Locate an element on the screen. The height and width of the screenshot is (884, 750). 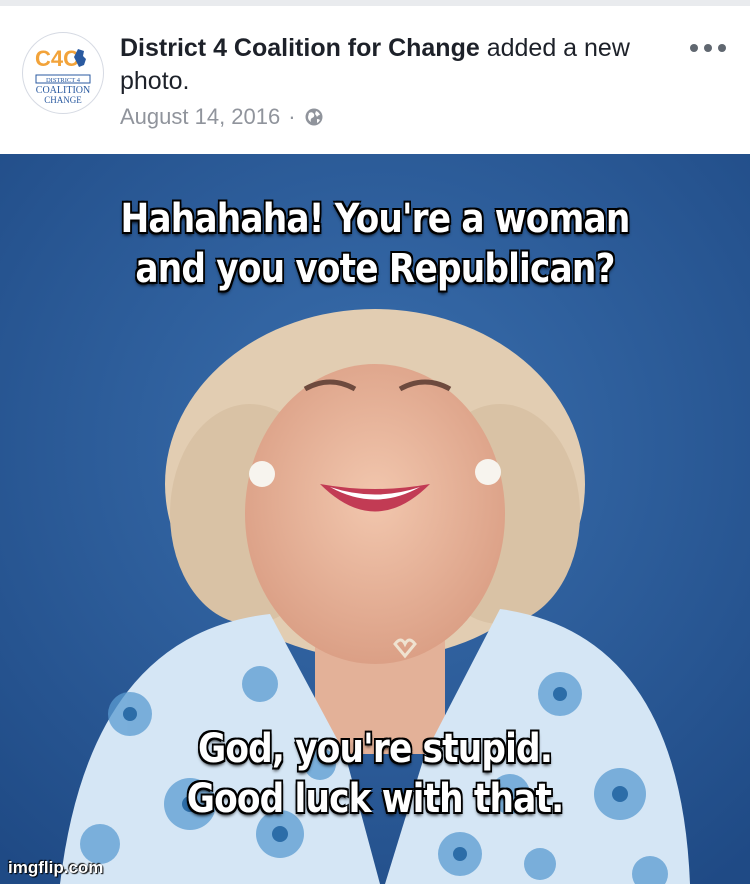
author-link: District 4 Coalition for Change is located at coordinates (300, 48).